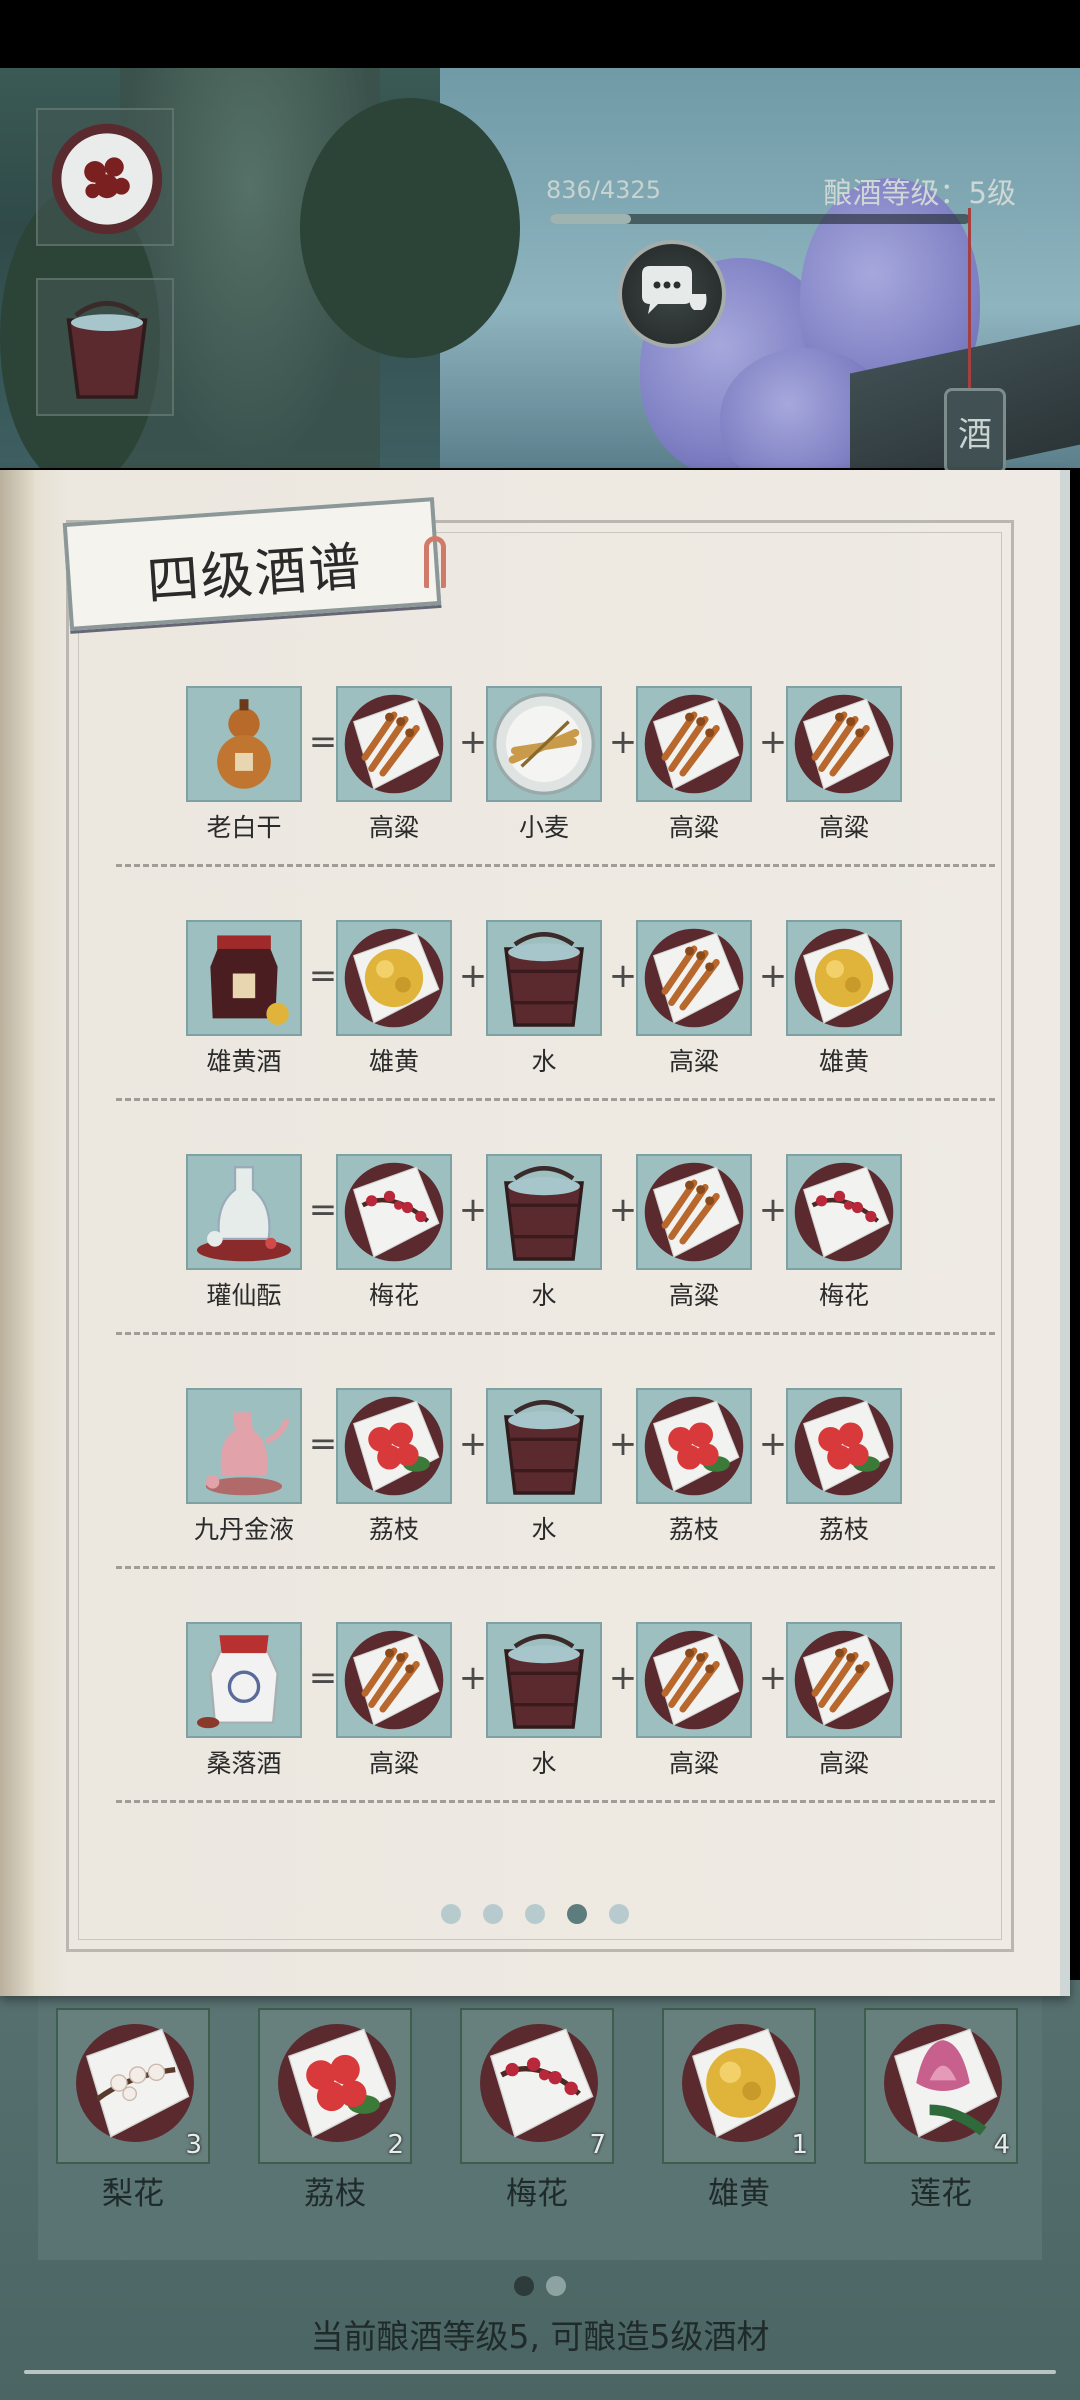 This screenshot has width=1080, height=2400. Describe the element at coordinates (941, 2086) in the screenshot. I see `inventory-slot: 4` at that location.